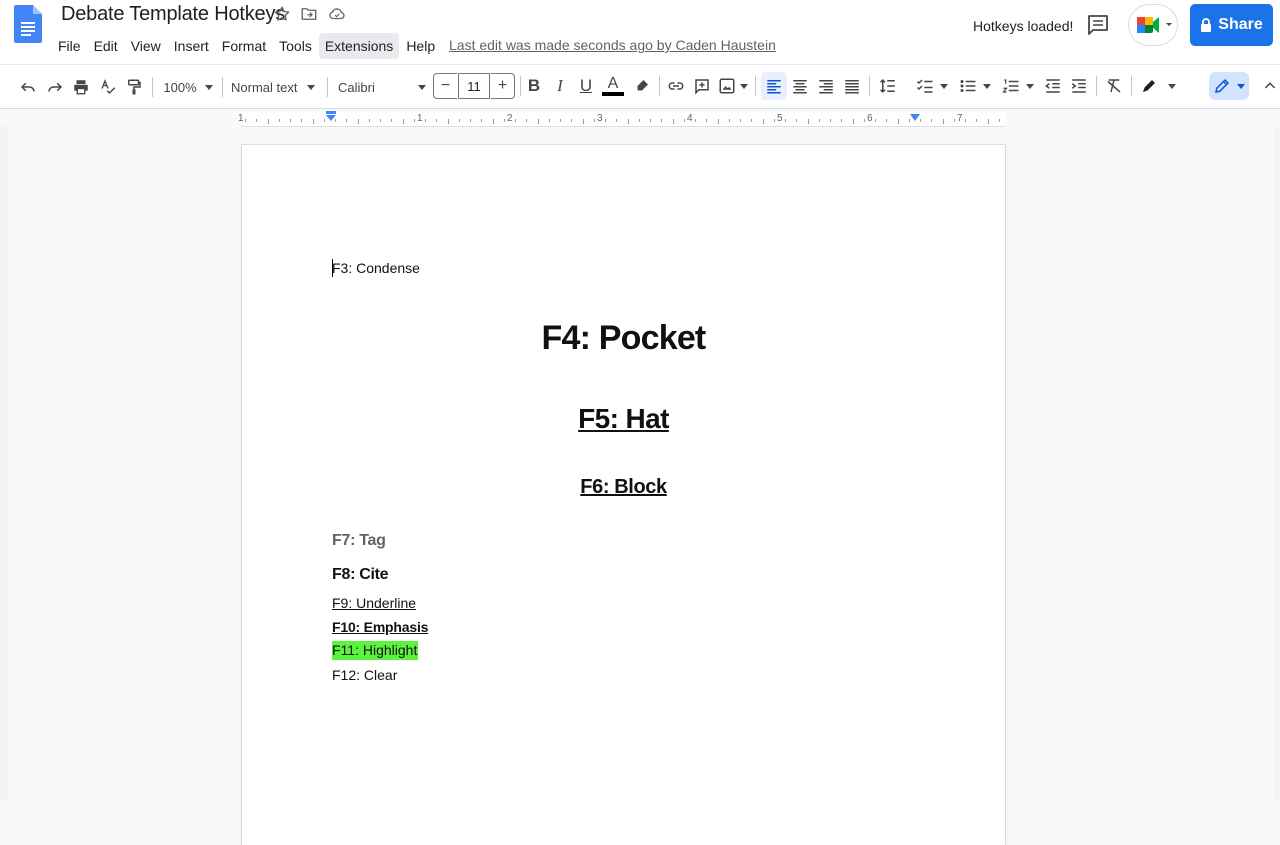 Image resolution: width=1280 pixels, height=845 pixels. I want to click on print-button, so click(81, 87).